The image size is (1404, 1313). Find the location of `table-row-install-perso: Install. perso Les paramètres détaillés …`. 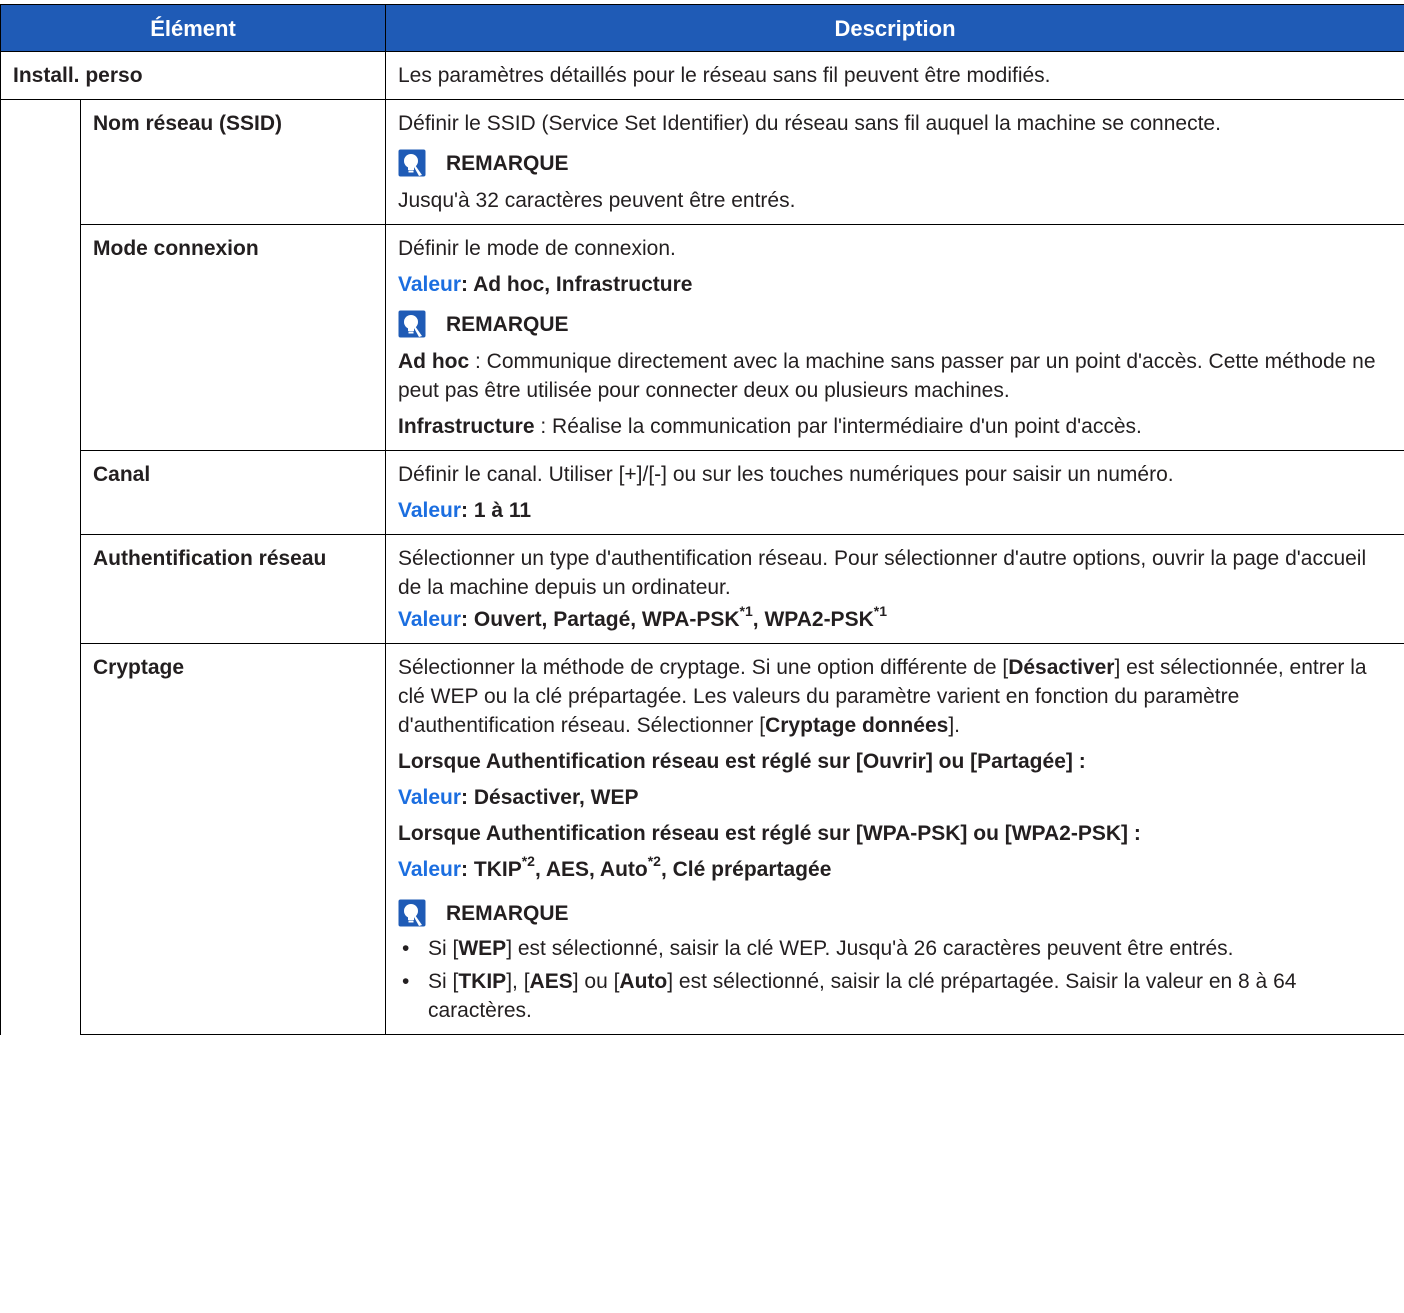

table-row-install-perso: Install. perso Les paramètres détaillés … is located at coordinates (702, 75).